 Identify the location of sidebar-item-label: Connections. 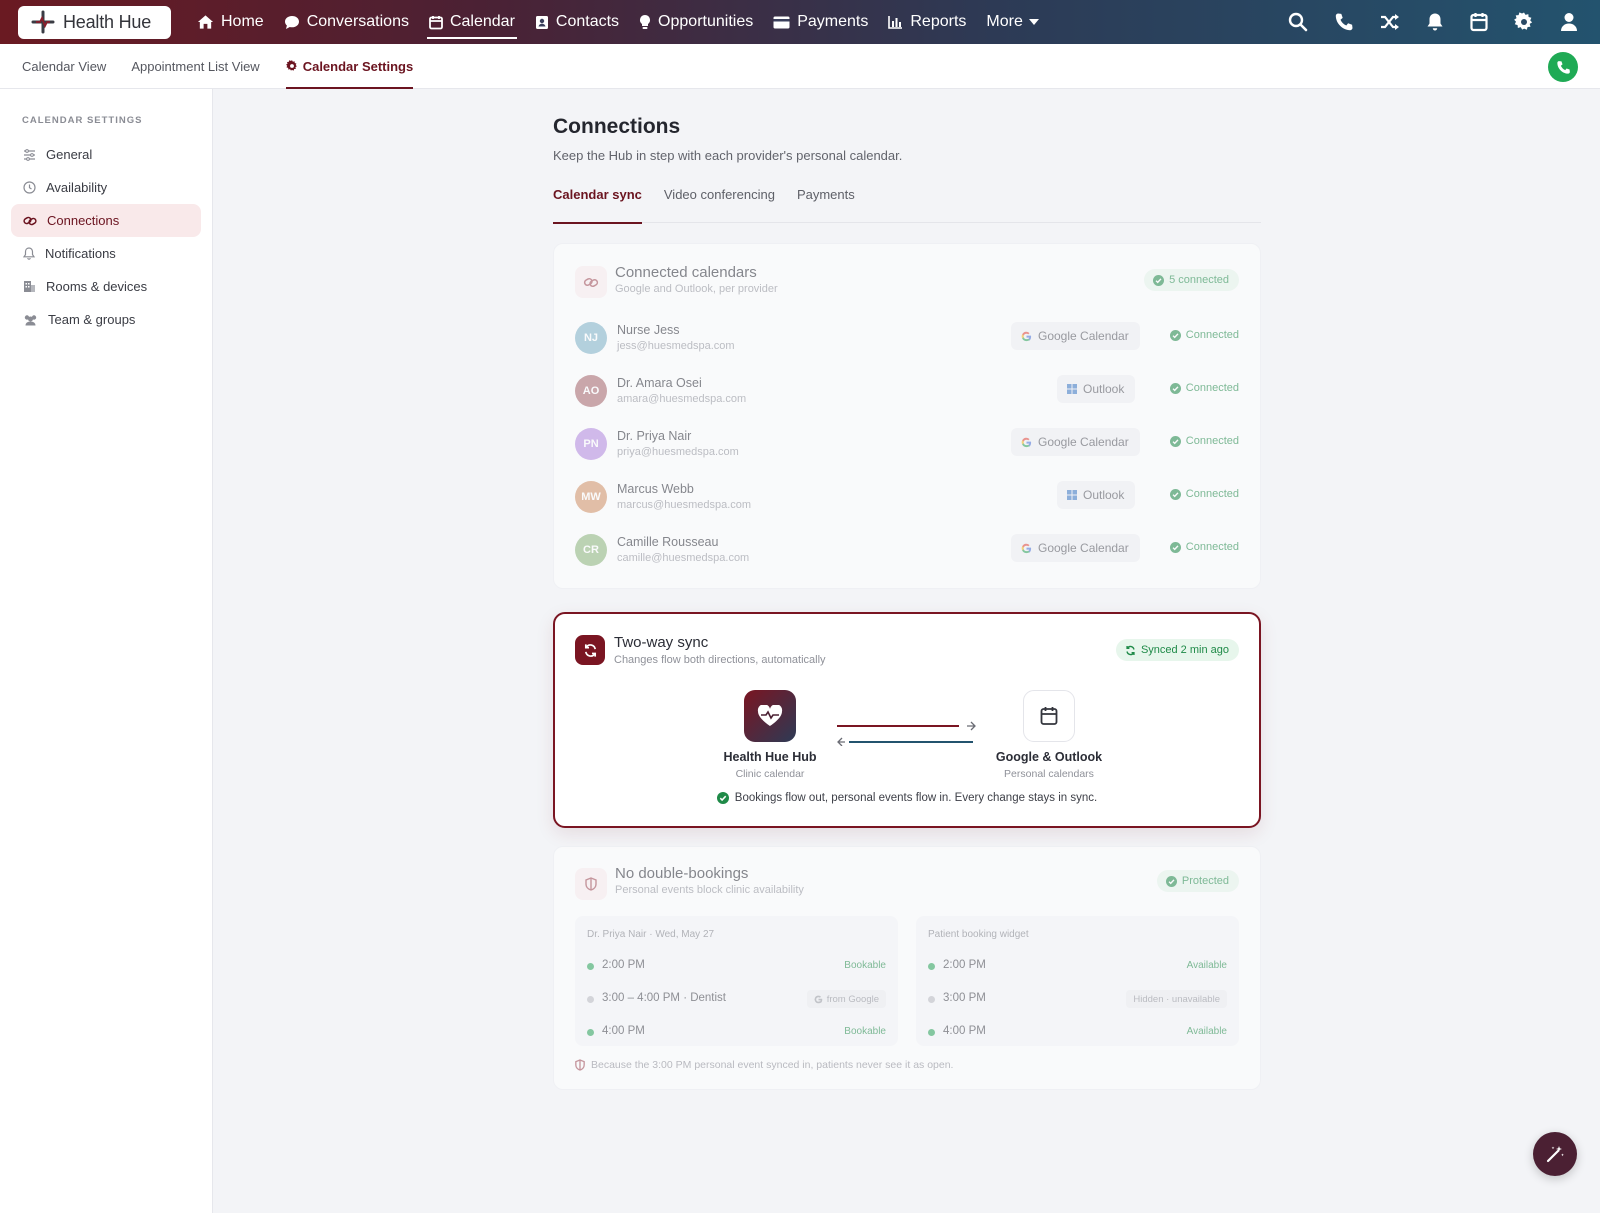
(83, 220).